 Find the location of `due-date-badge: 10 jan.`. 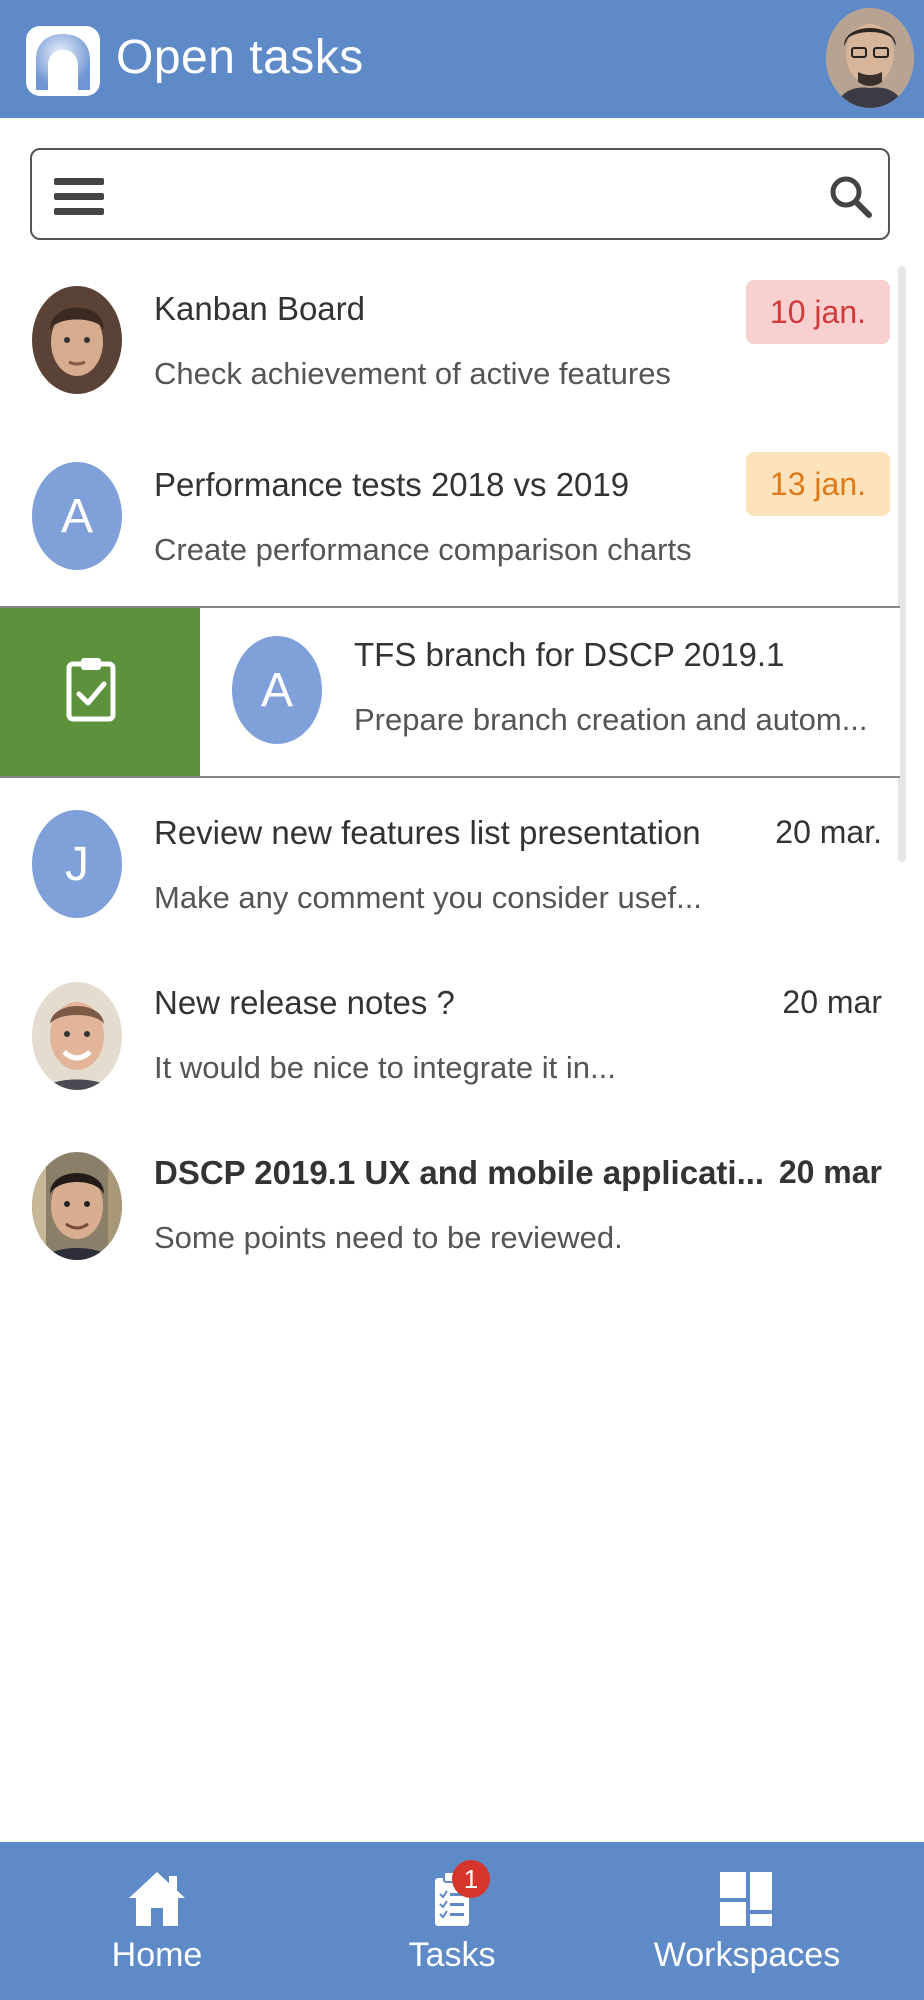

due-date-badge: 10 jan. is located at coordinates (817, 312).